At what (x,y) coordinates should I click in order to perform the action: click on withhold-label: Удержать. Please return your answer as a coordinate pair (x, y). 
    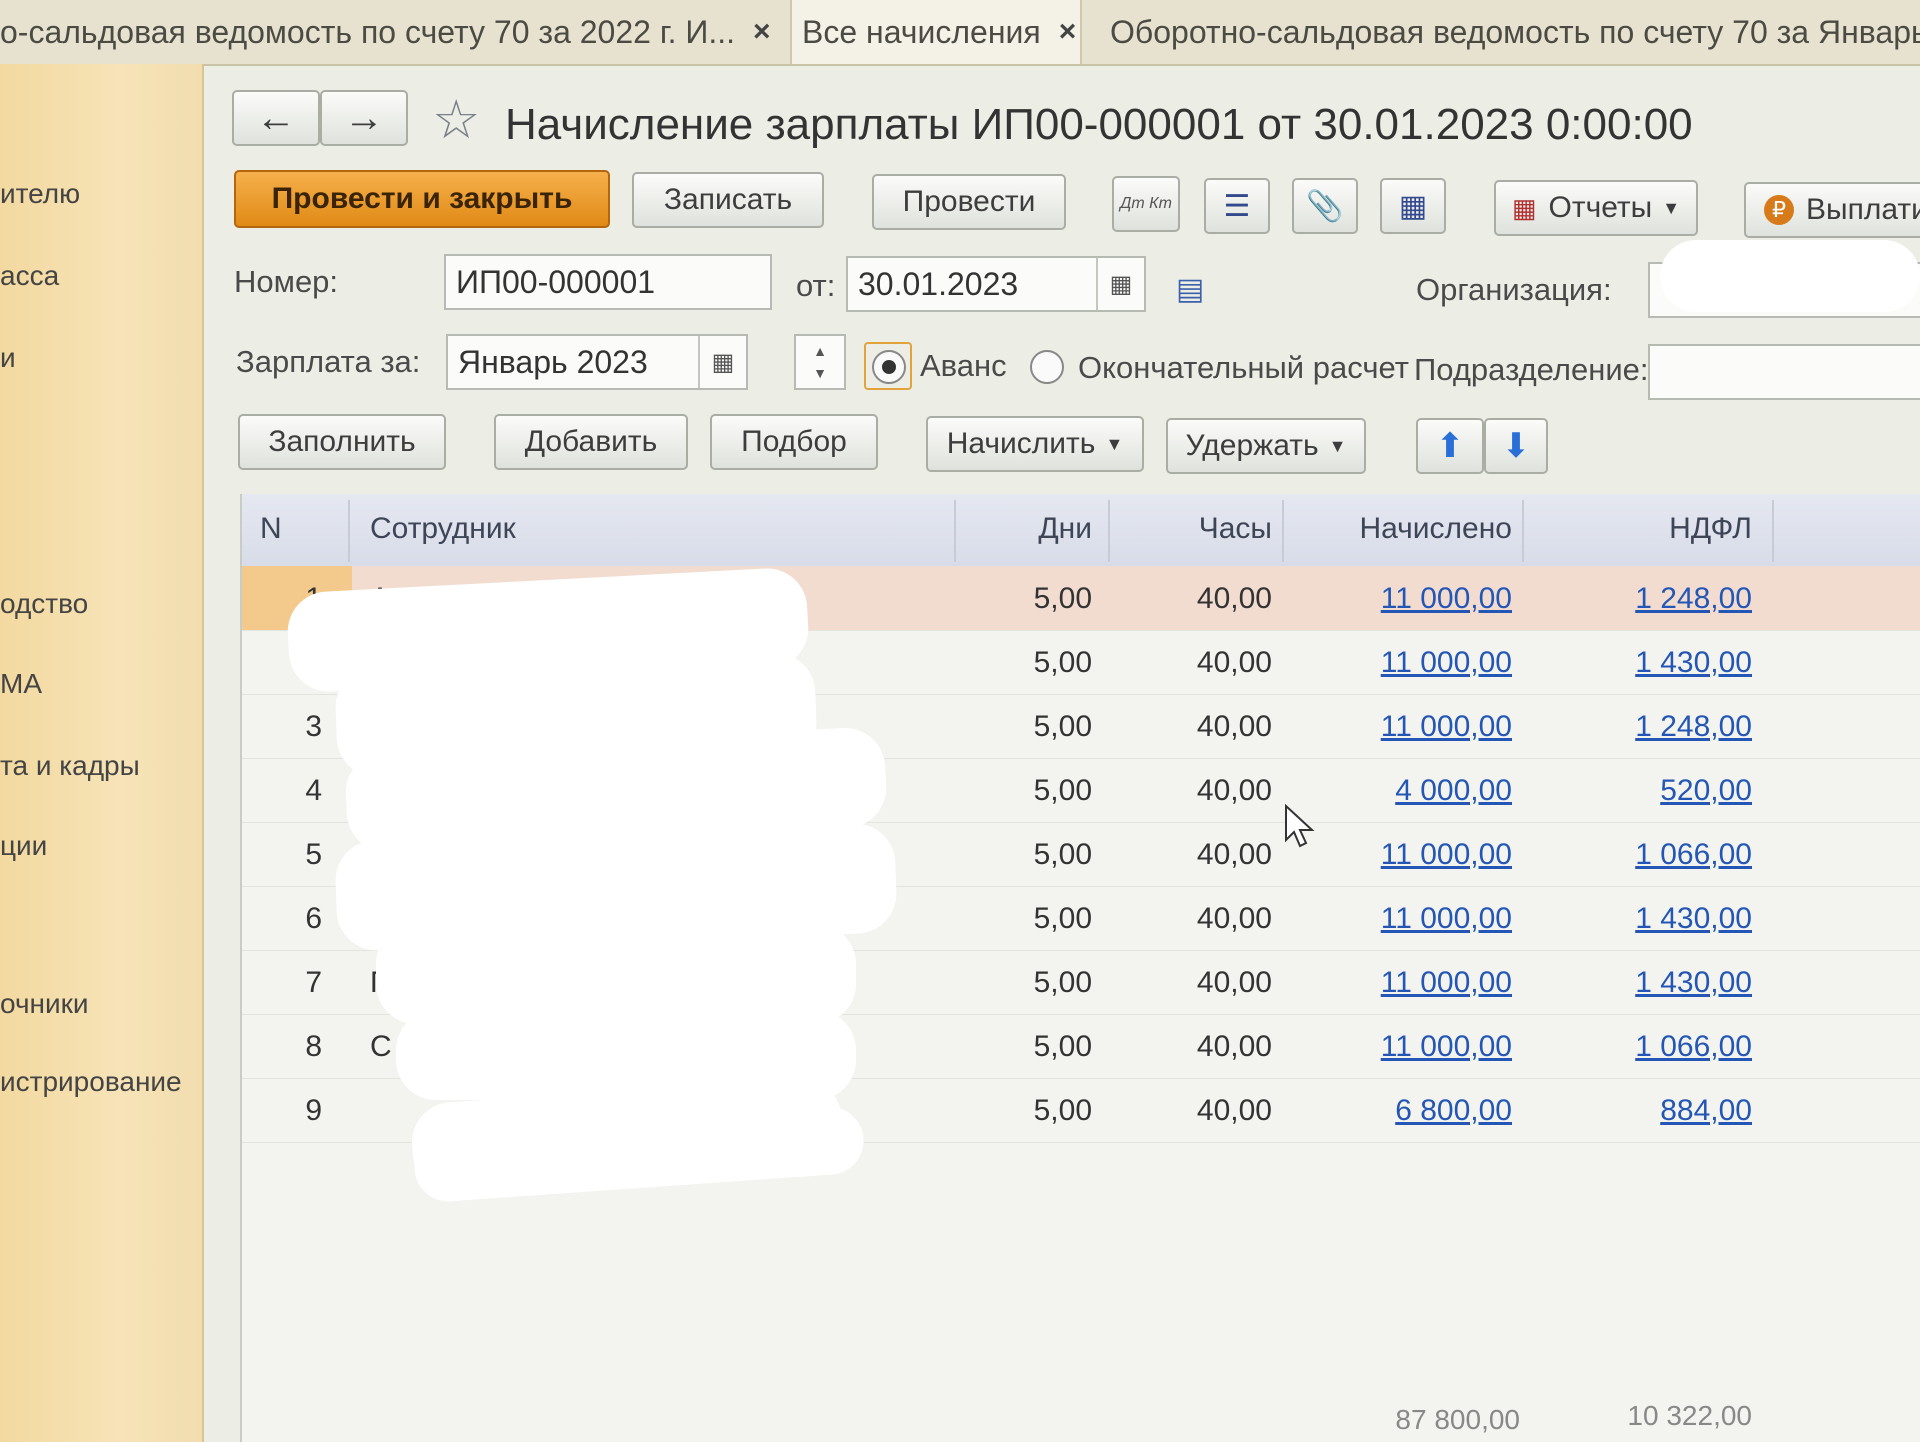
    Looking at the image, I should click on (1252, 445).